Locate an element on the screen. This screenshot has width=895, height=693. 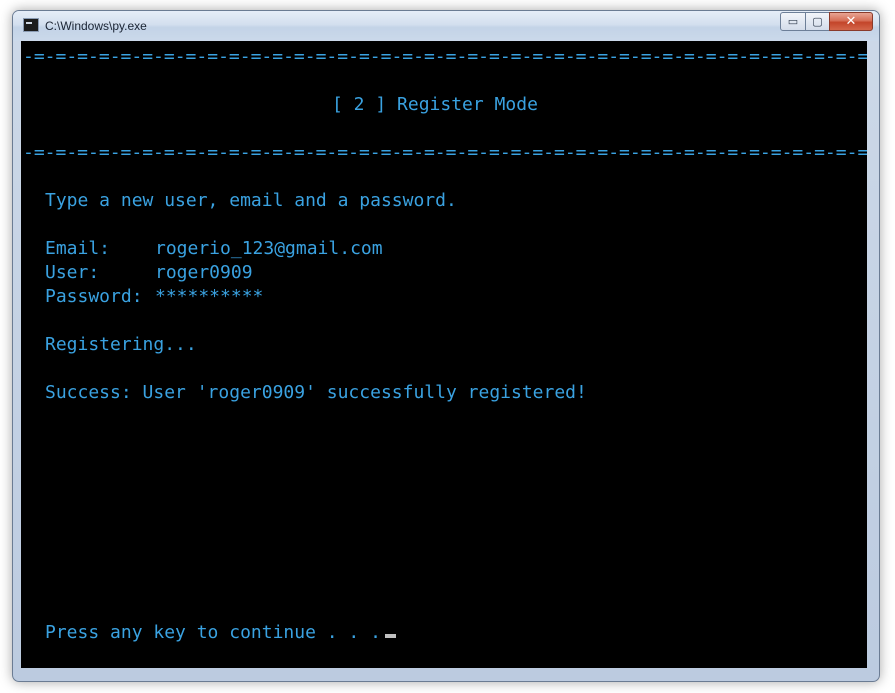
close-button: ✕ is located at coordinates (851, 21).